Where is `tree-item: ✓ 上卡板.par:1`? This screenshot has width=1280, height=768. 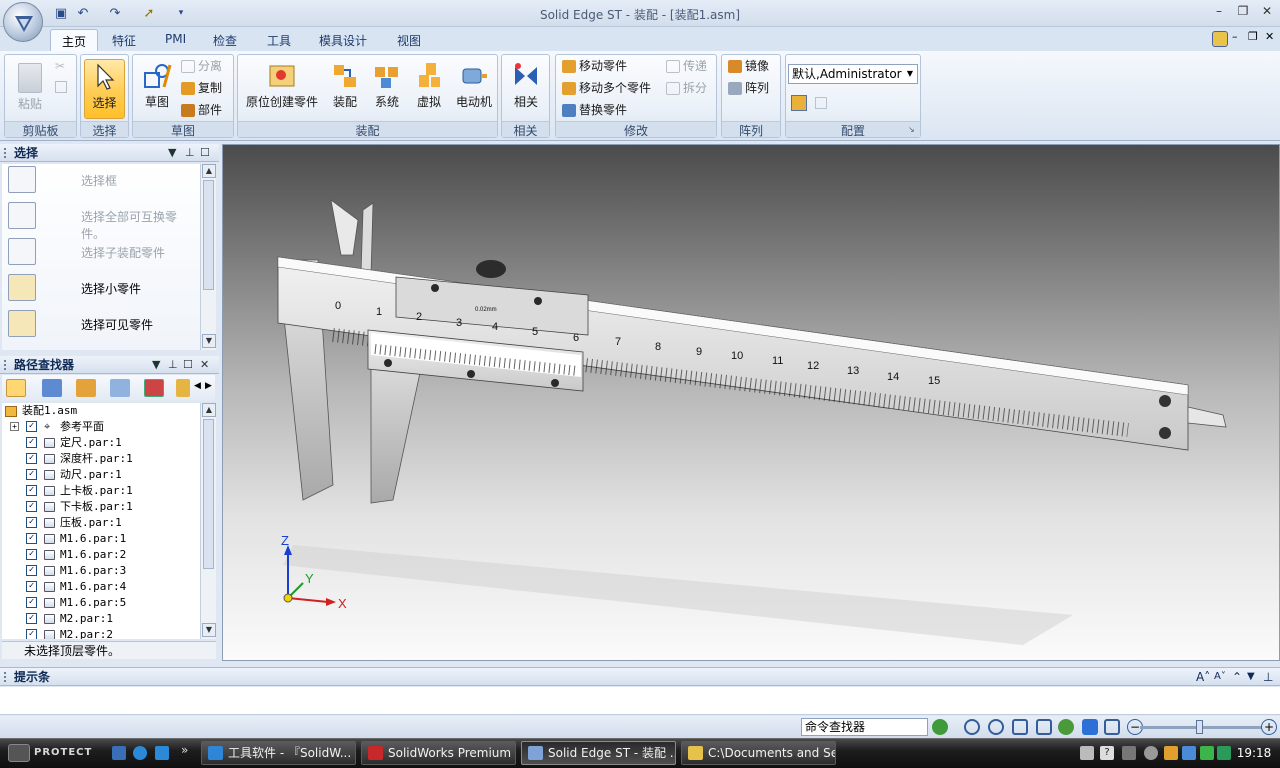
tree-item: ✓ 上卡板.par:1 is located at coordinates (101, 491).